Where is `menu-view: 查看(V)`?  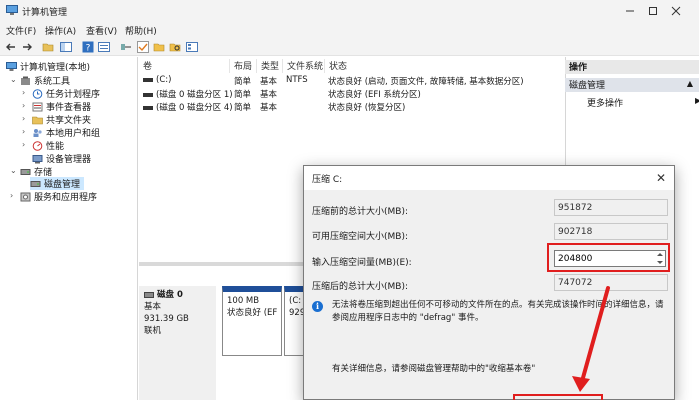
menu-view: 查看(V) is located at coordinates (101, 30).